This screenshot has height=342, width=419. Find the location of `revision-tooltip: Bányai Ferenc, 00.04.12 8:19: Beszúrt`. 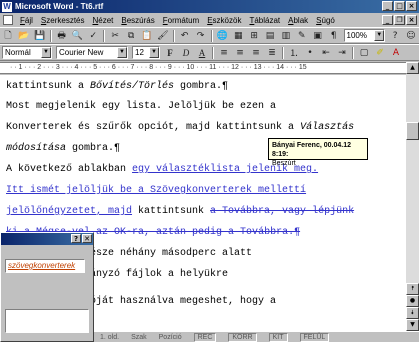

revision-tooltip: Bányai Ferenc, 00.04.12 8:19: Beszúrt is located at coordinates (318, 152).